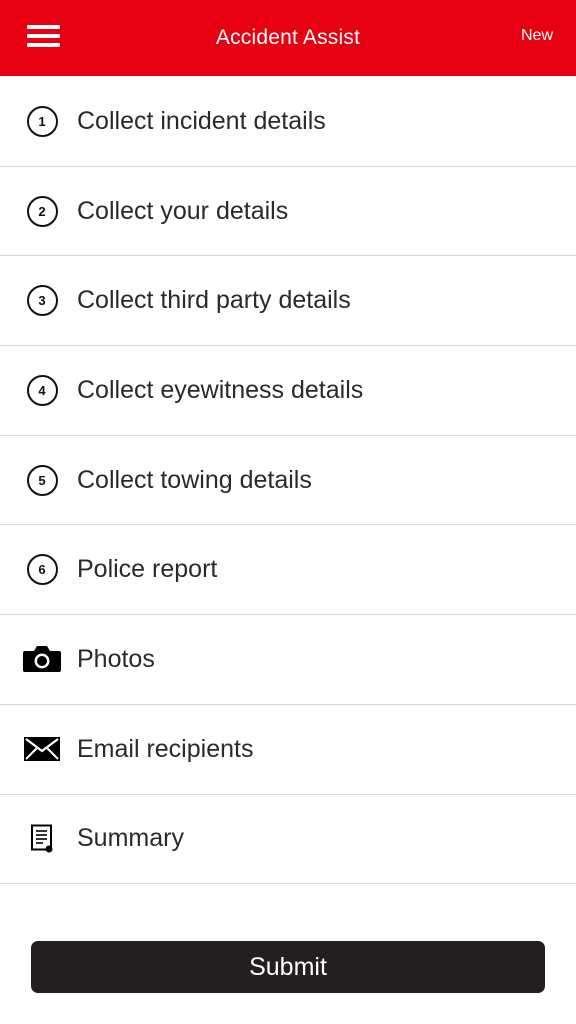  I want to click on list-item-towing-details: 5 Collect towing details, so click(288, 481).